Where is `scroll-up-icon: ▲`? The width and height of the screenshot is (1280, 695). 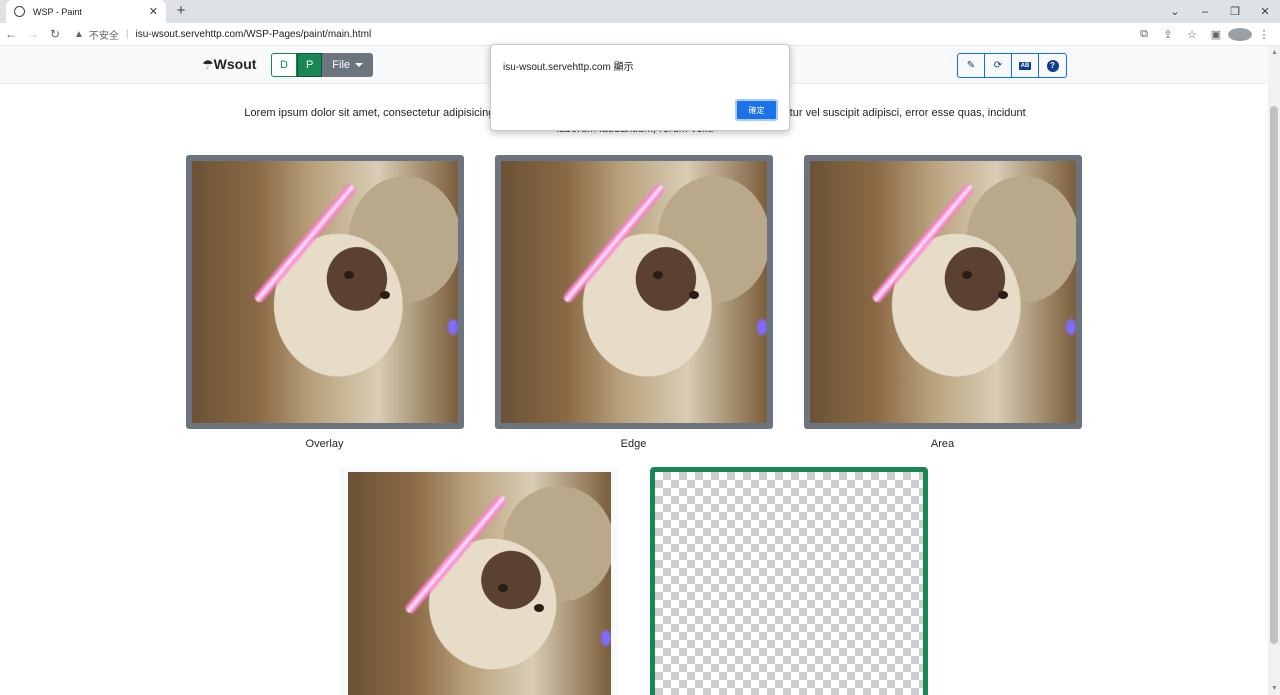
scroll-up-icon: ▲ is located at coordinates (1274, 52).